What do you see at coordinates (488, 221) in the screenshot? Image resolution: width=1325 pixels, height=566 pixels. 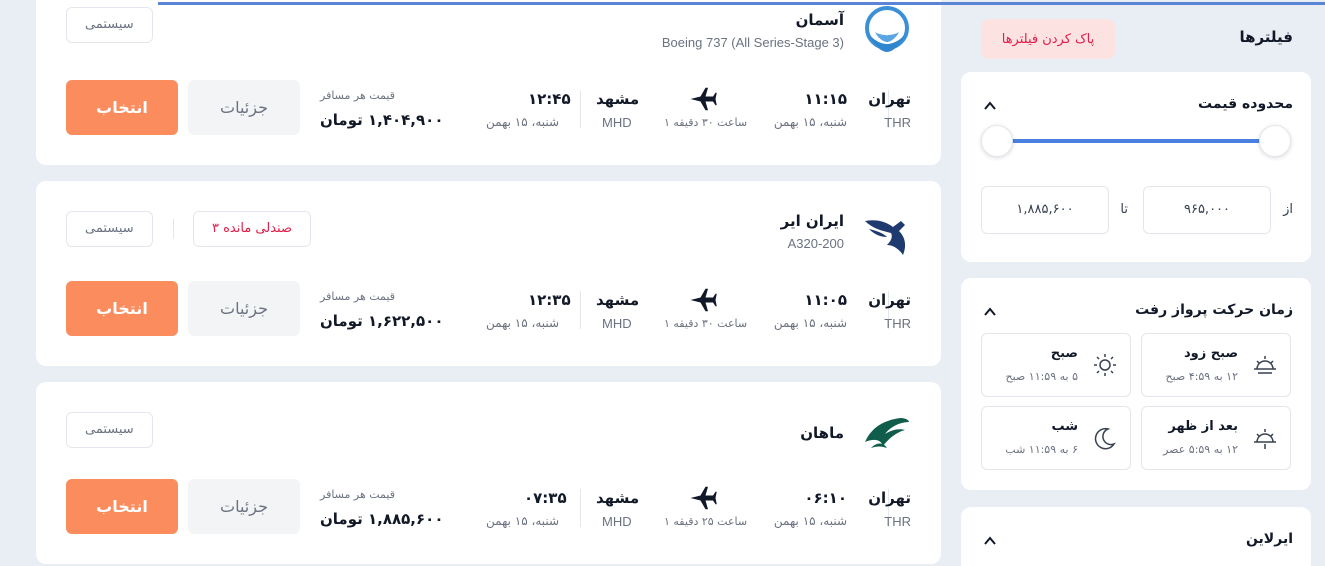 I see `flight-card-header: ایران ایر A320-200 سیستمی ۳ صندلی مانده` at bounding box center [488, 221].